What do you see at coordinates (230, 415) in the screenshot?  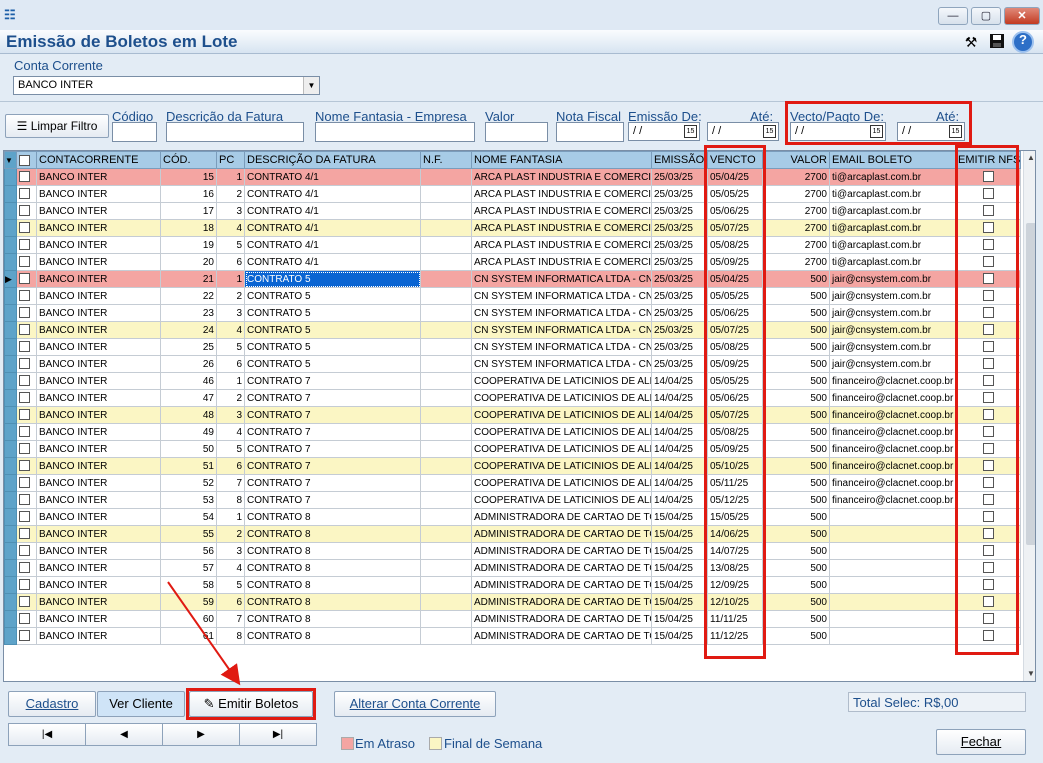 I see `cell-pc: 3` at bounding box center [230, 415].